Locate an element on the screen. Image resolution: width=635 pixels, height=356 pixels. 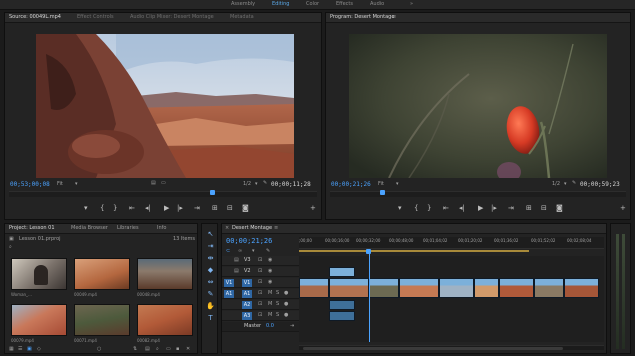
program-go-to-out-icon: ⇥ is located at coordinates (511, 208).